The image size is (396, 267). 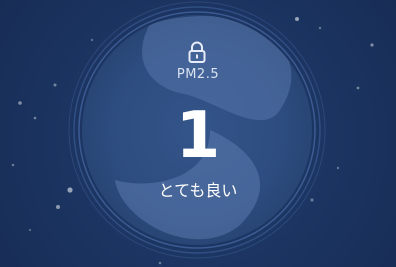 I want to click on metric-label: PM2.5, so click(x=198, y=74).